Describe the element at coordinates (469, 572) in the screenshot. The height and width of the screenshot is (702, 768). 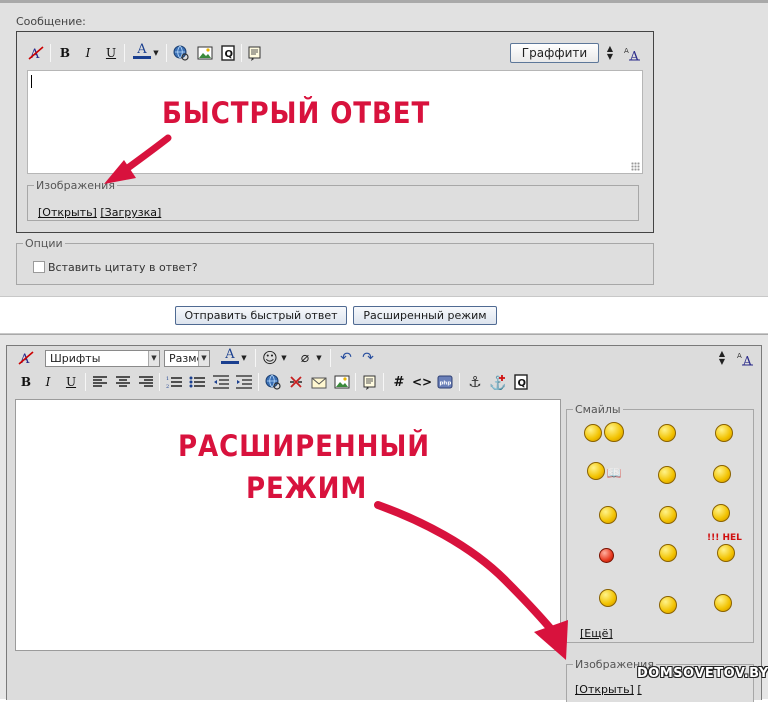
I see `advanced-mode-arrow` at that location.